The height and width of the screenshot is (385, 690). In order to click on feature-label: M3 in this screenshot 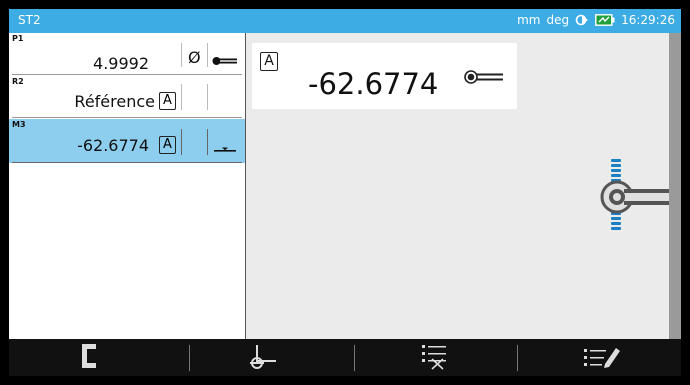, I will do `click(19, 124)`.